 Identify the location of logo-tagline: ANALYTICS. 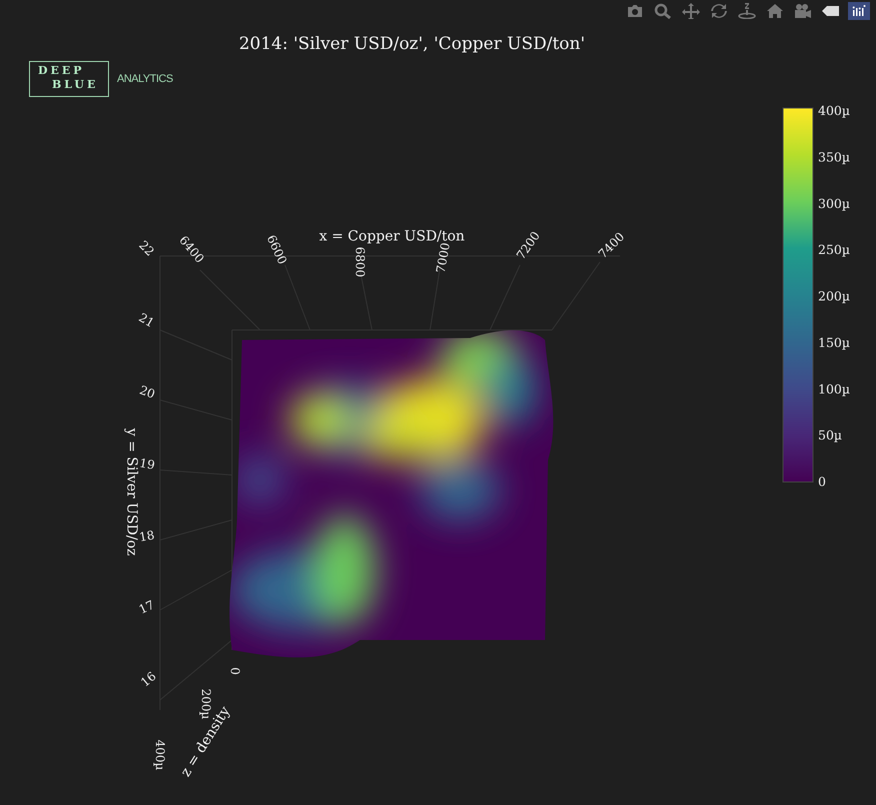
(145, 79).